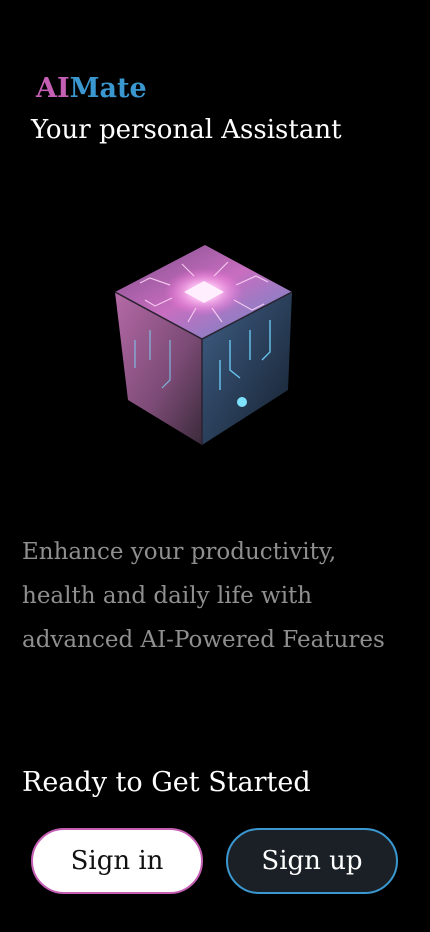  I want to click on logo-ai-text: AI, so click(53, 88).